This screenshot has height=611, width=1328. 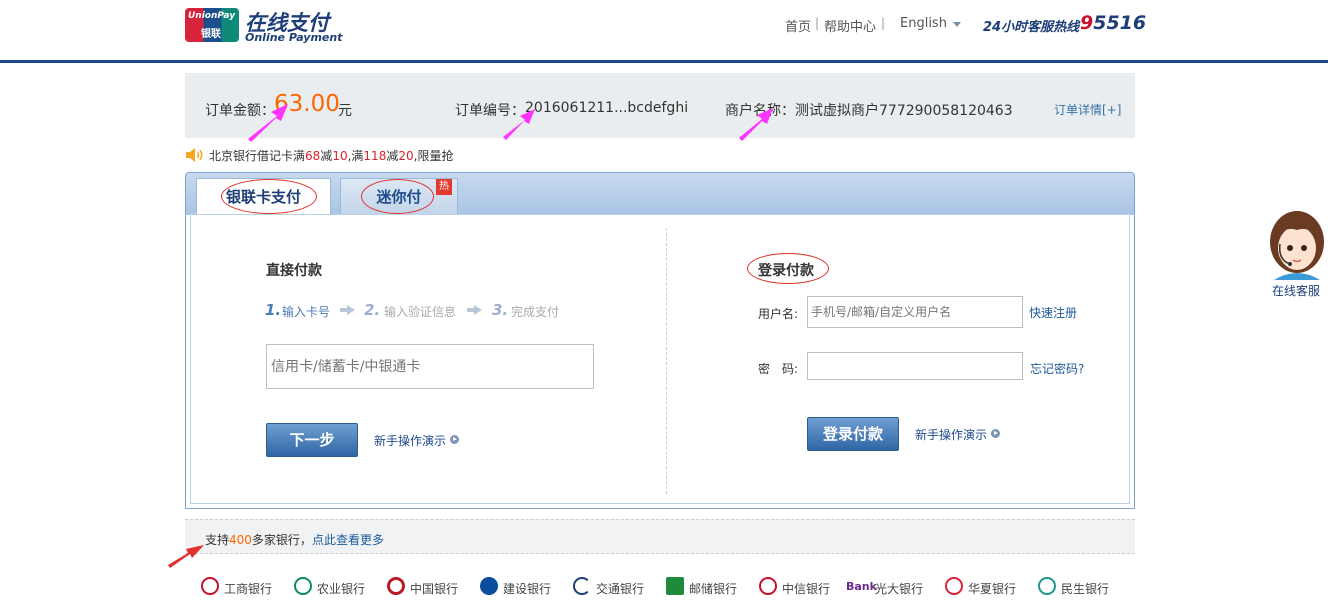 What do you see at coordinates (372, 310) in the screenshot?
I see `step-2-number: 2.` at bounding box center [372, 310].